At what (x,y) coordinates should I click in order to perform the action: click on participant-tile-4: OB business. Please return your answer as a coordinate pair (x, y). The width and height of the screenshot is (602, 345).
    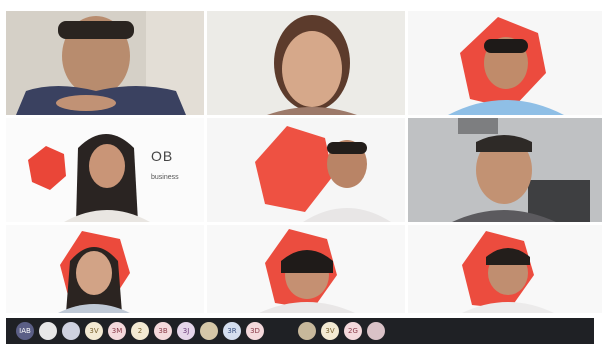
    Looking at the image, I should click on (105, 170).